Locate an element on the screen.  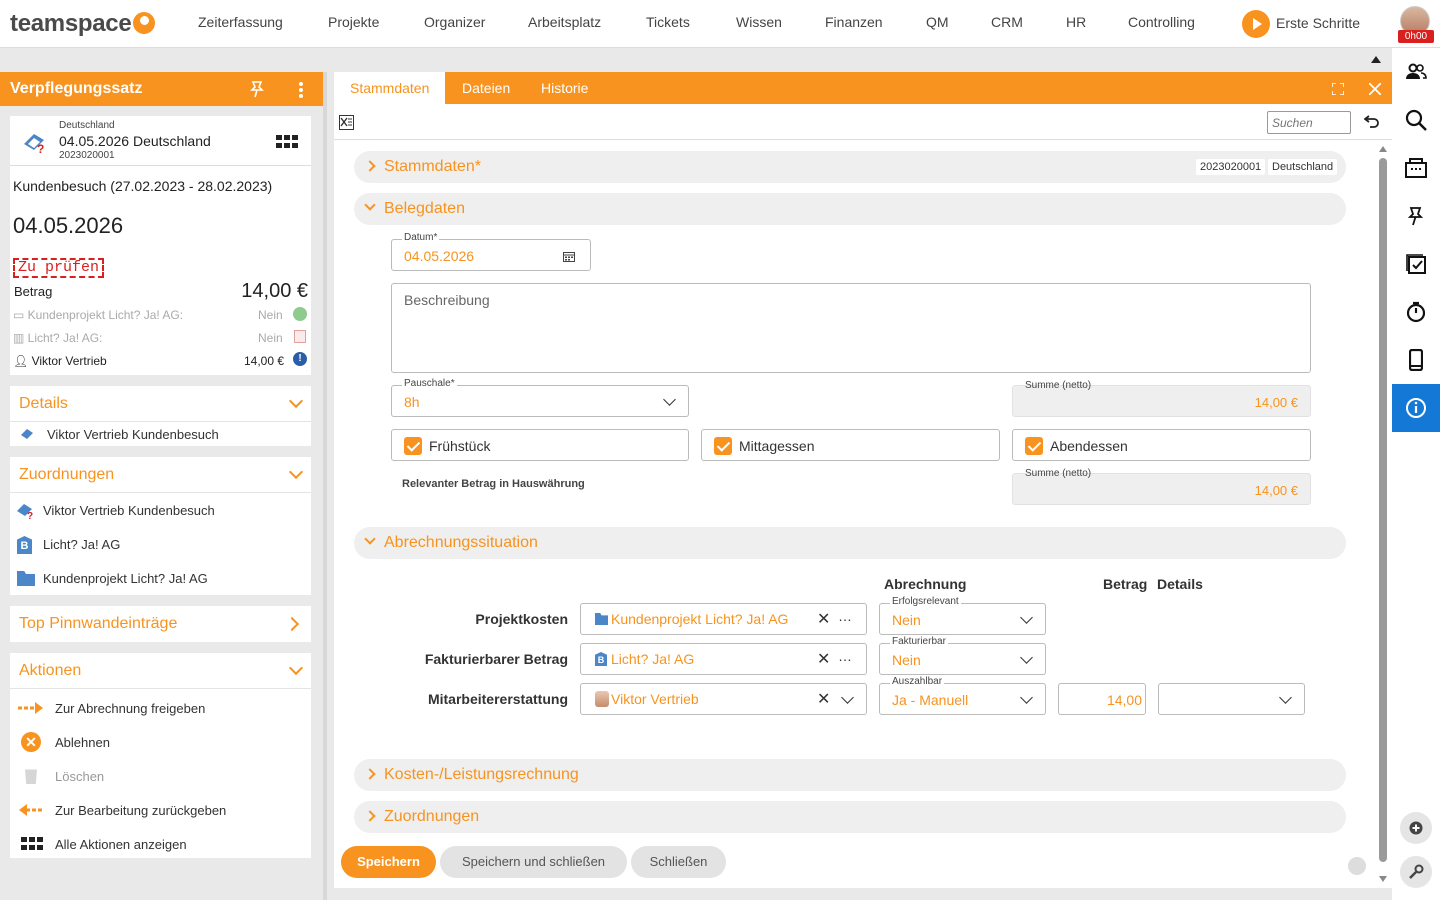
inbox-icon is located at coordinates (1416, 168).